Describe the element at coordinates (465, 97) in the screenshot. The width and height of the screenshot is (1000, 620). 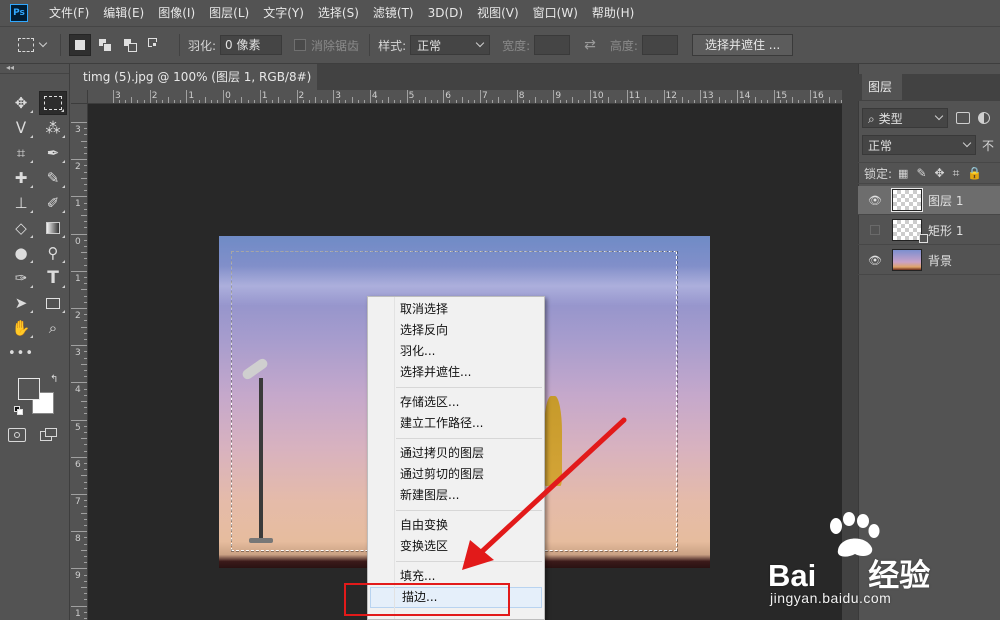
I see `horizontal-ruler: 3 2 1 0 1 2 3 4 5 6 7 8 9 10 11 12 13 14 15 16` at that location.